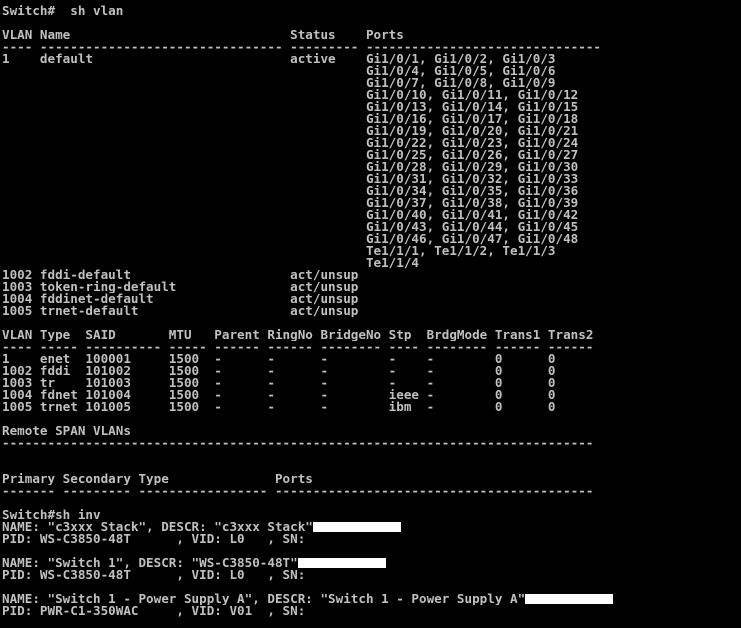  I want to click on terminal-line-text: 1005 trnet 101005 1500 - - - ibm - 0 0, so click(279, 407).